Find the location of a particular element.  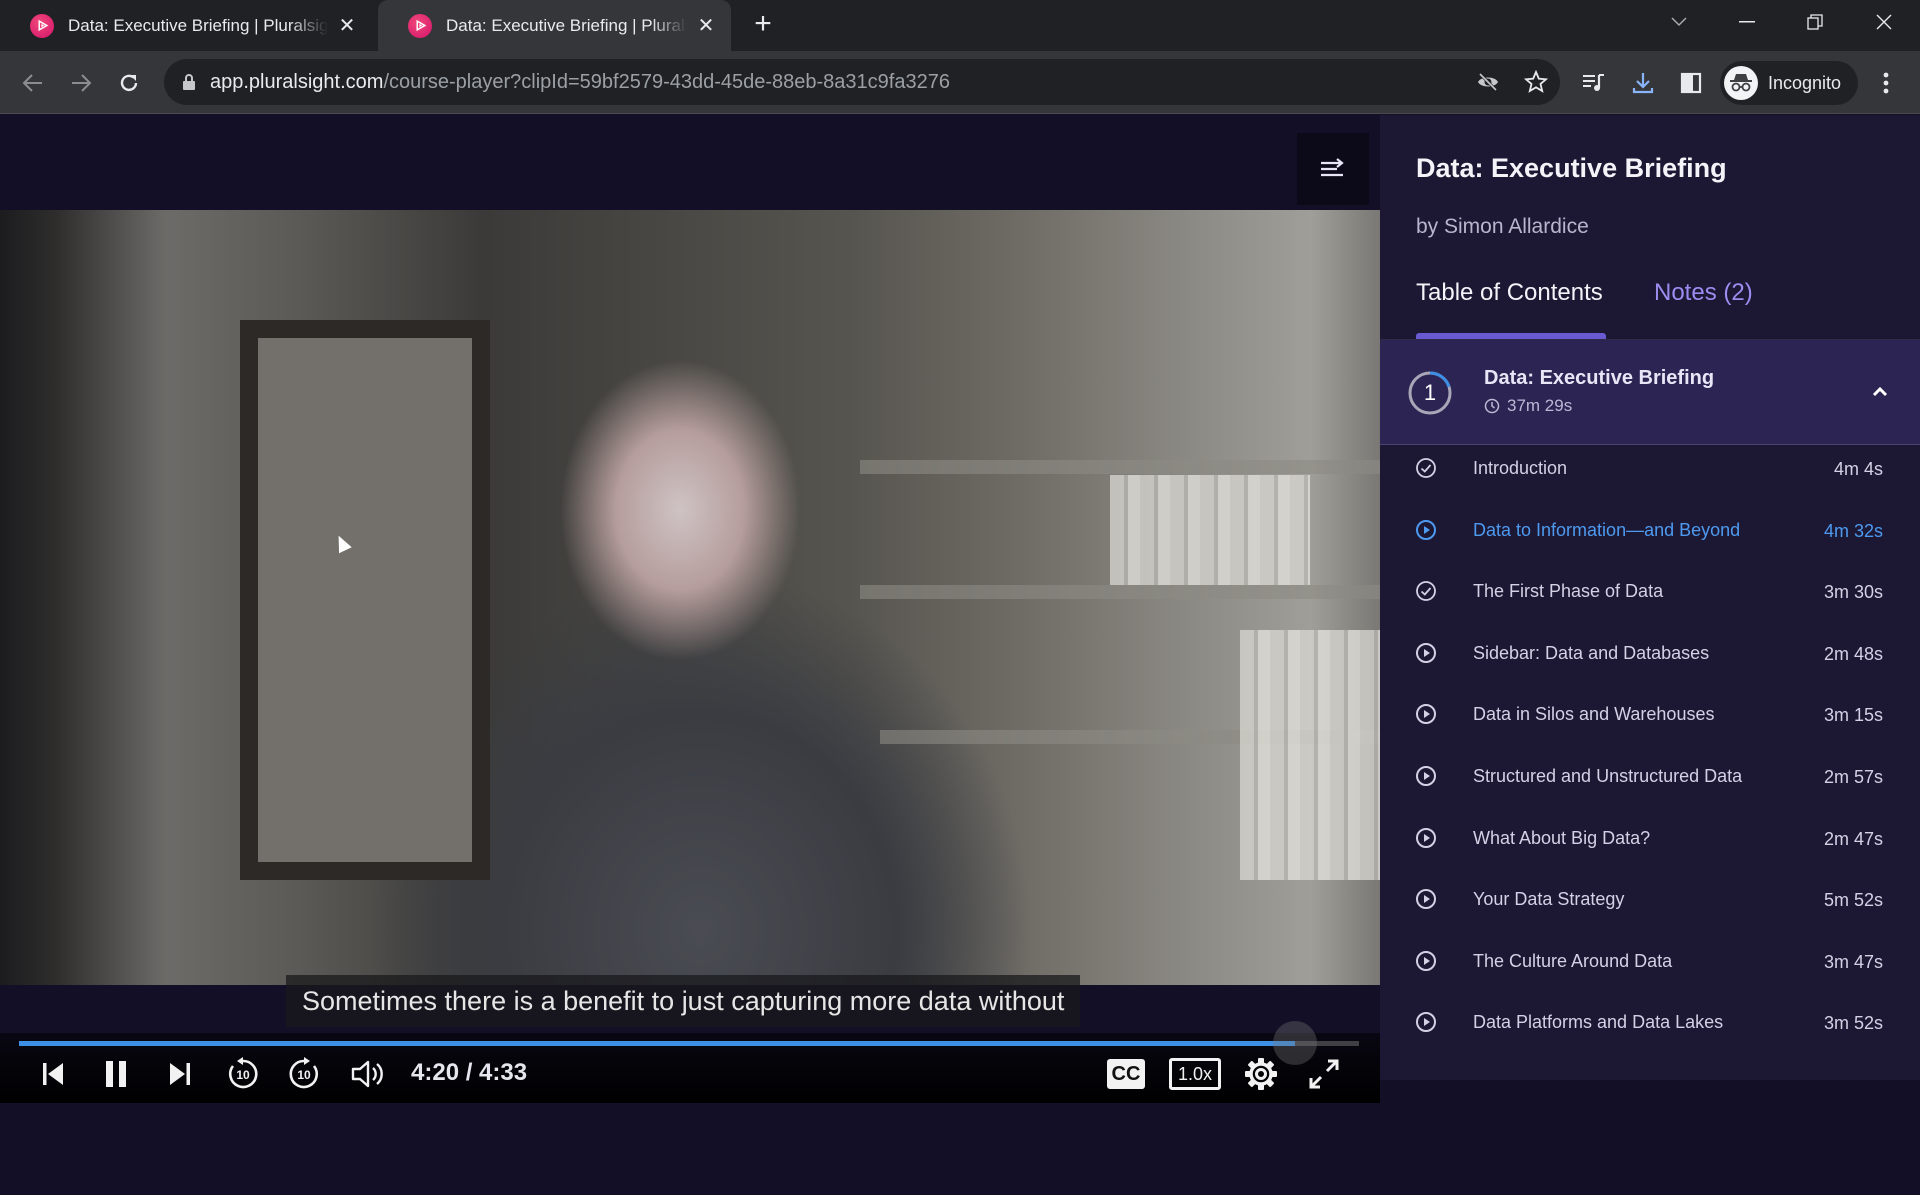

module-duration: 37m 29s is located at coordinates (1528, 406).